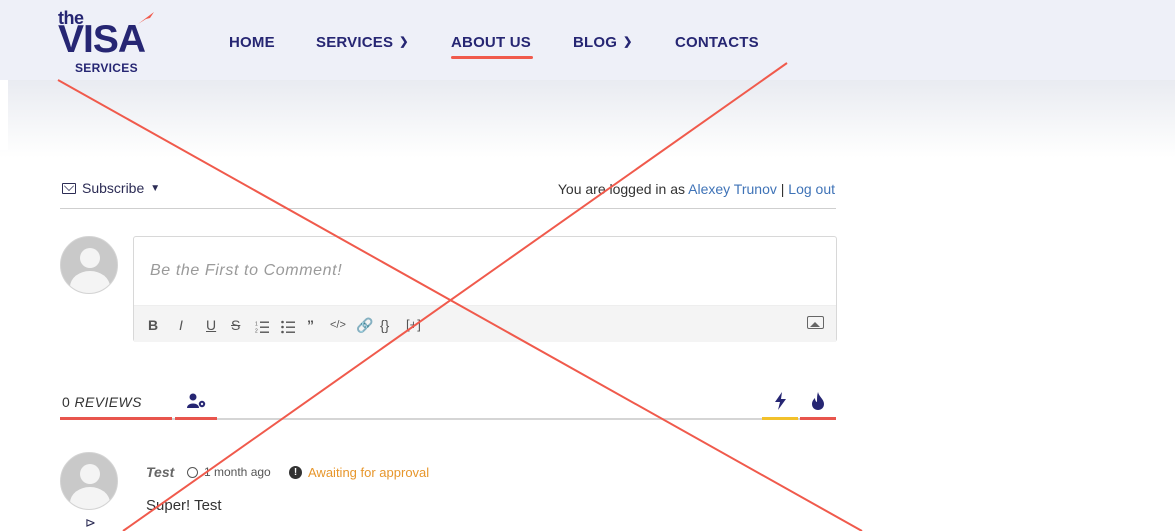  I want to click on logout-link: Log out, so click(811, 189).